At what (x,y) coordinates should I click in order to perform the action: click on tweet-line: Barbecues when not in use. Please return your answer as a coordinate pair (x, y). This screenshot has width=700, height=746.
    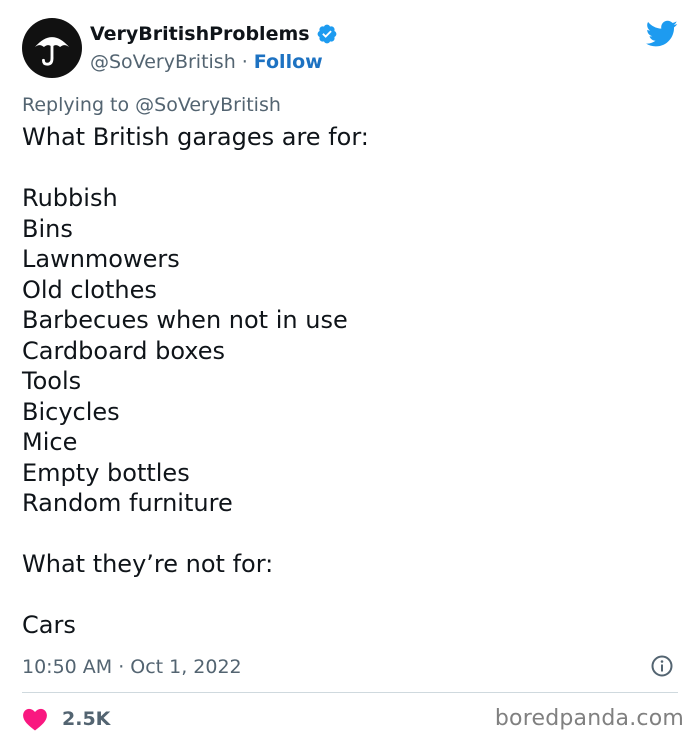
    Looking at the image, I should click on (185, 320).